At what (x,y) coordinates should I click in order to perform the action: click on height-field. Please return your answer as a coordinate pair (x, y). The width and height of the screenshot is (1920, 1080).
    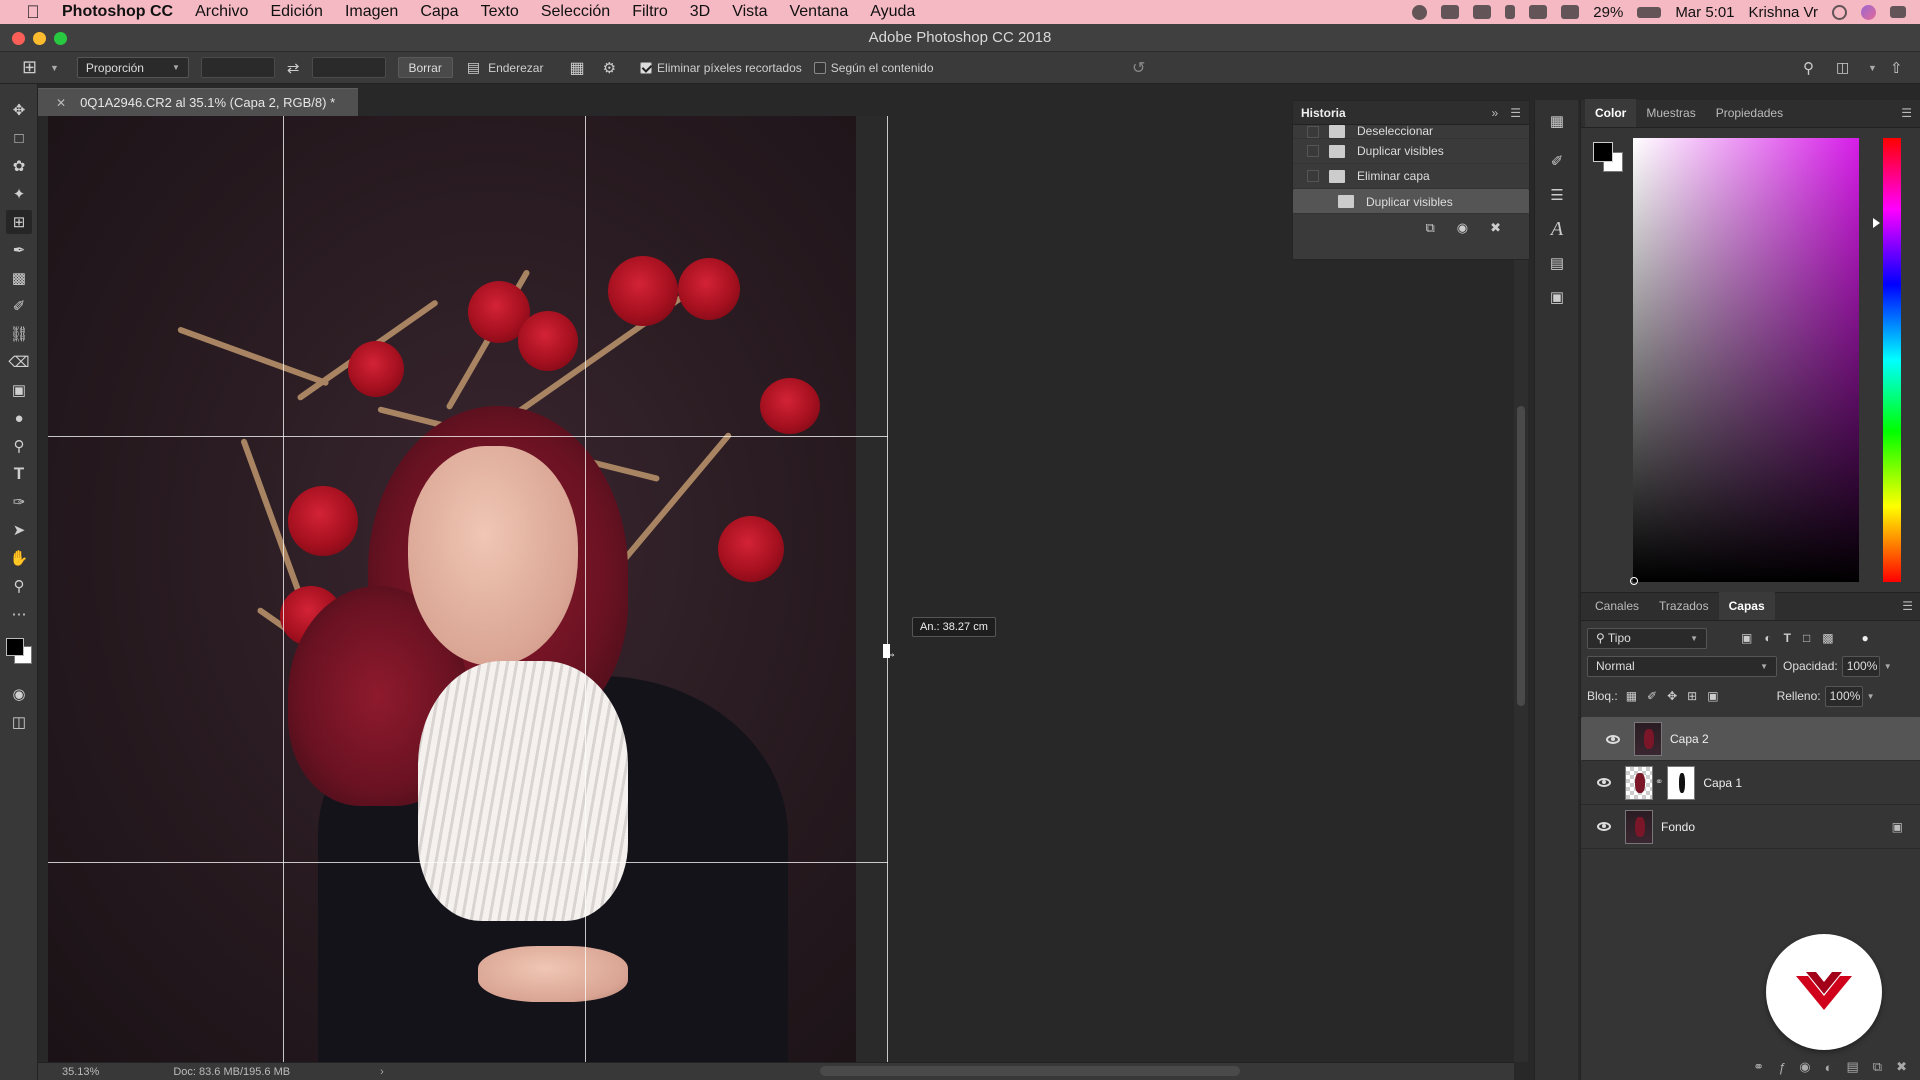
    Looking at the image, I should click on (348, 67).